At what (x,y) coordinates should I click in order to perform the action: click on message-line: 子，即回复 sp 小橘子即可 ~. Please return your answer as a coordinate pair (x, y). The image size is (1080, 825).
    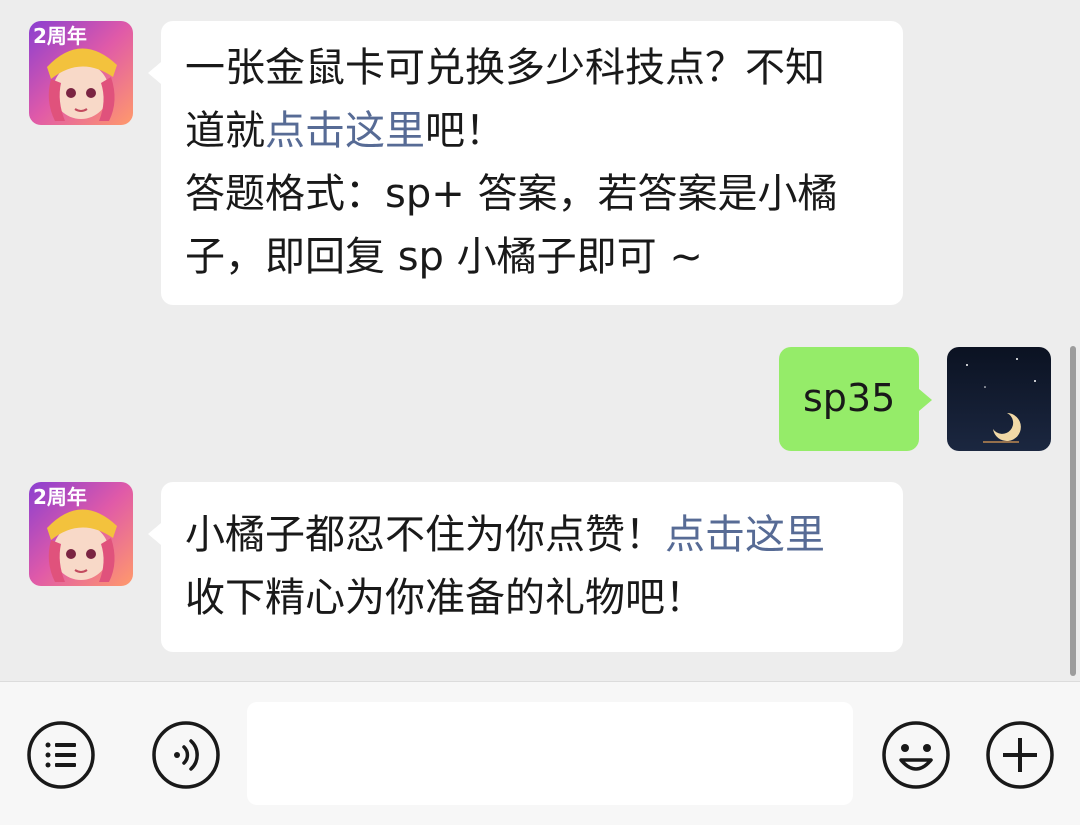
    Looking at the image, I should click on (444, 257).